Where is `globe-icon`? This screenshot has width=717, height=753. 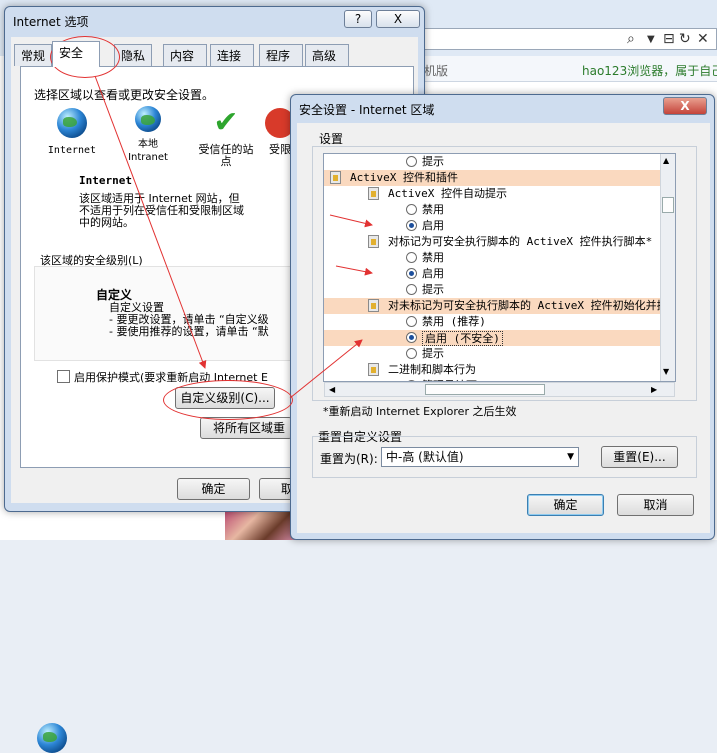 globe-icon is located at coordinates (52, 738).